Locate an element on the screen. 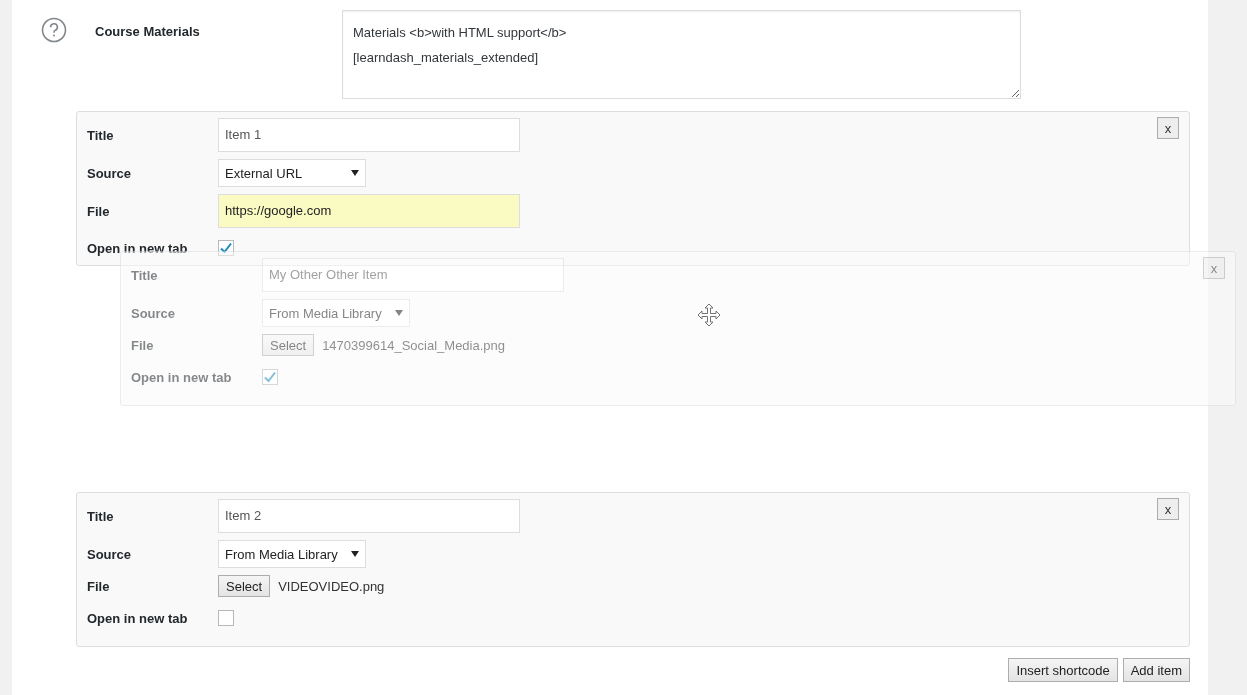 The width and height of the screenshot is (1247, 695). select-button: Select is located at coordinates (244, 586).